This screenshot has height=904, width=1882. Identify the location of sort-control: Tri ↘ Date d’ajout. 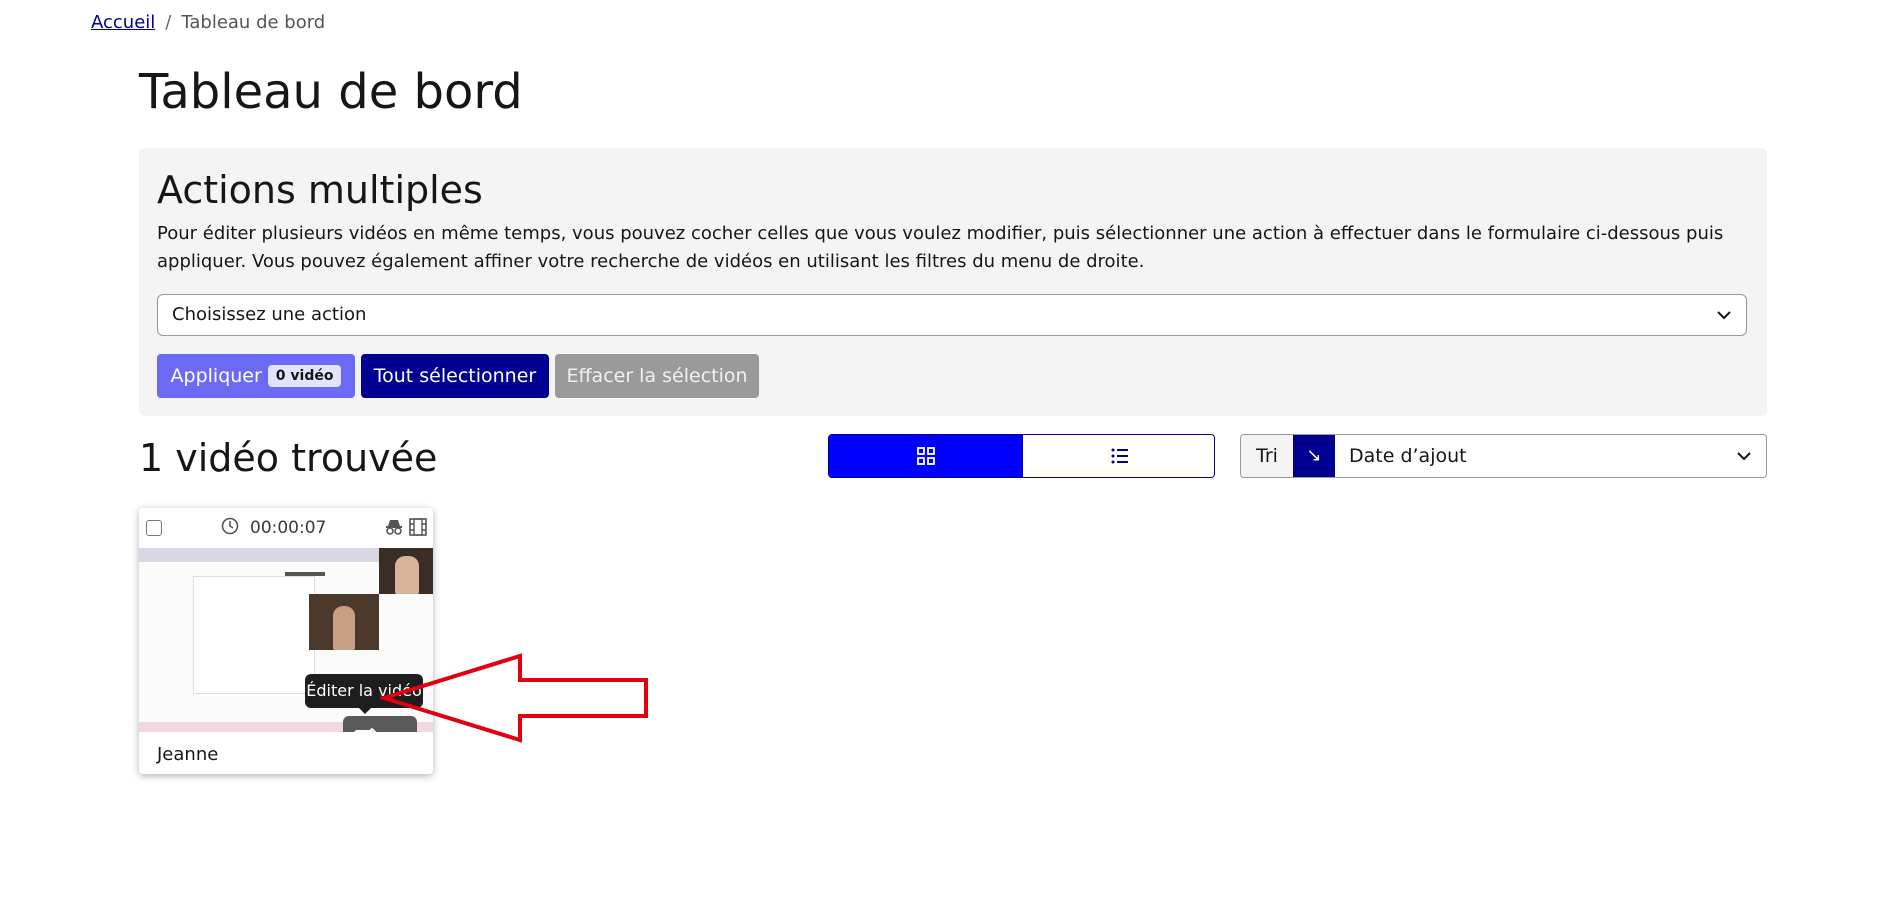
(1503, 456).